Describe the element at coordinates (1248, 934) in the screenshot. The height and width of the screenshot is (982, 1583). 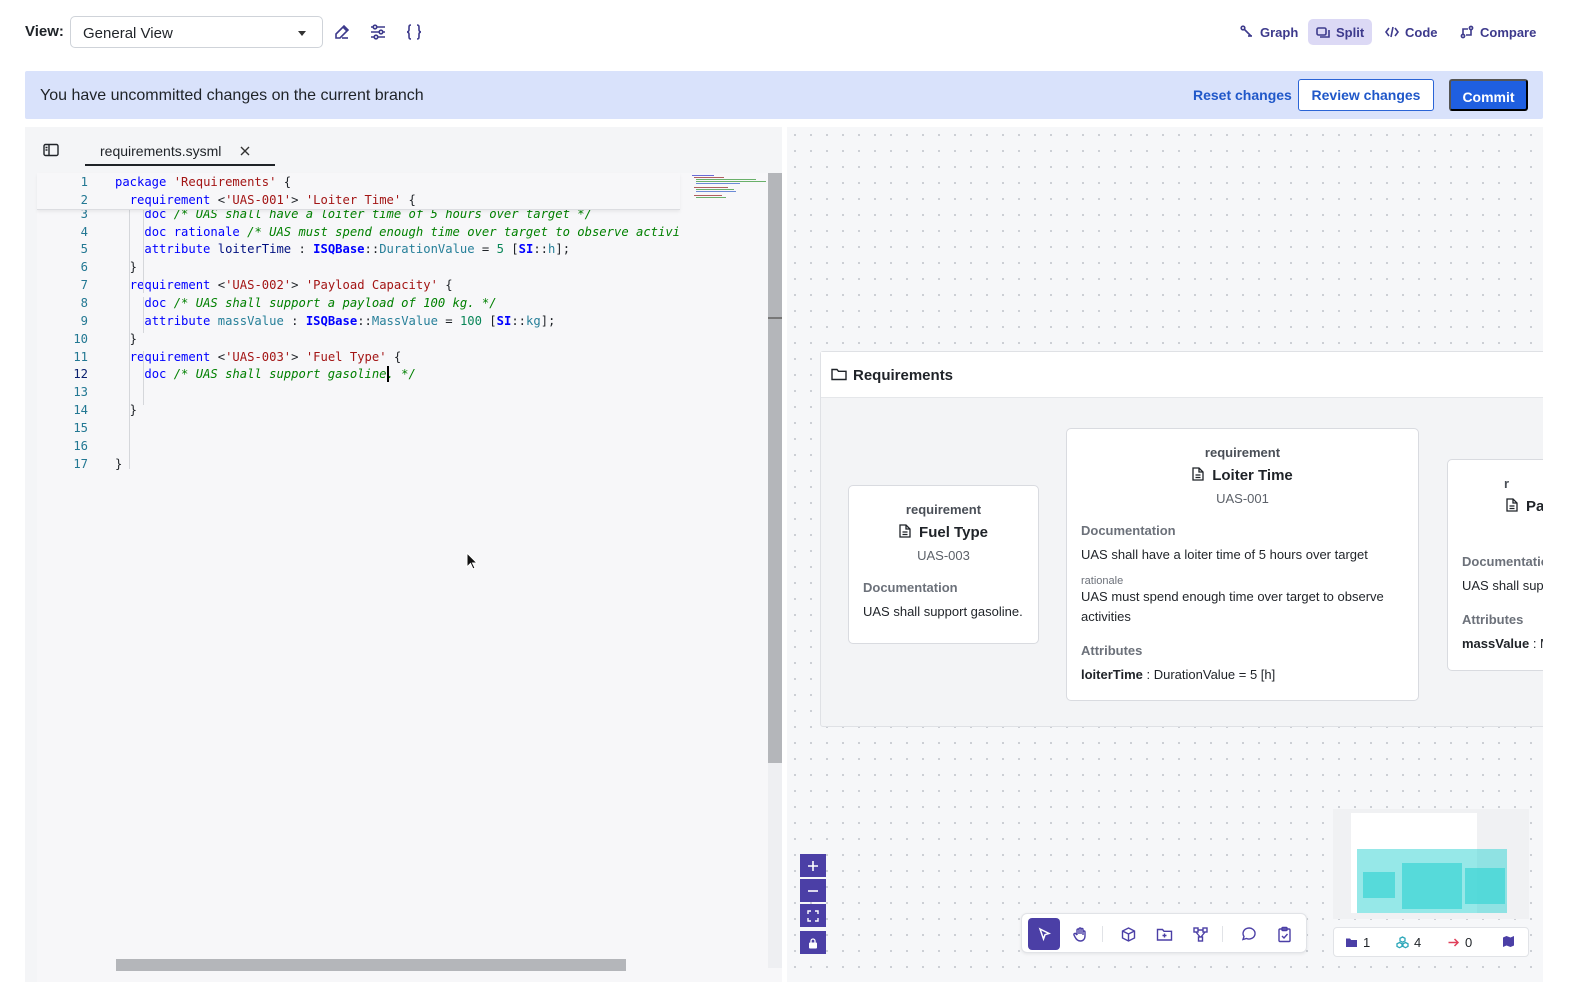
I see `add-comment-button` at that location.